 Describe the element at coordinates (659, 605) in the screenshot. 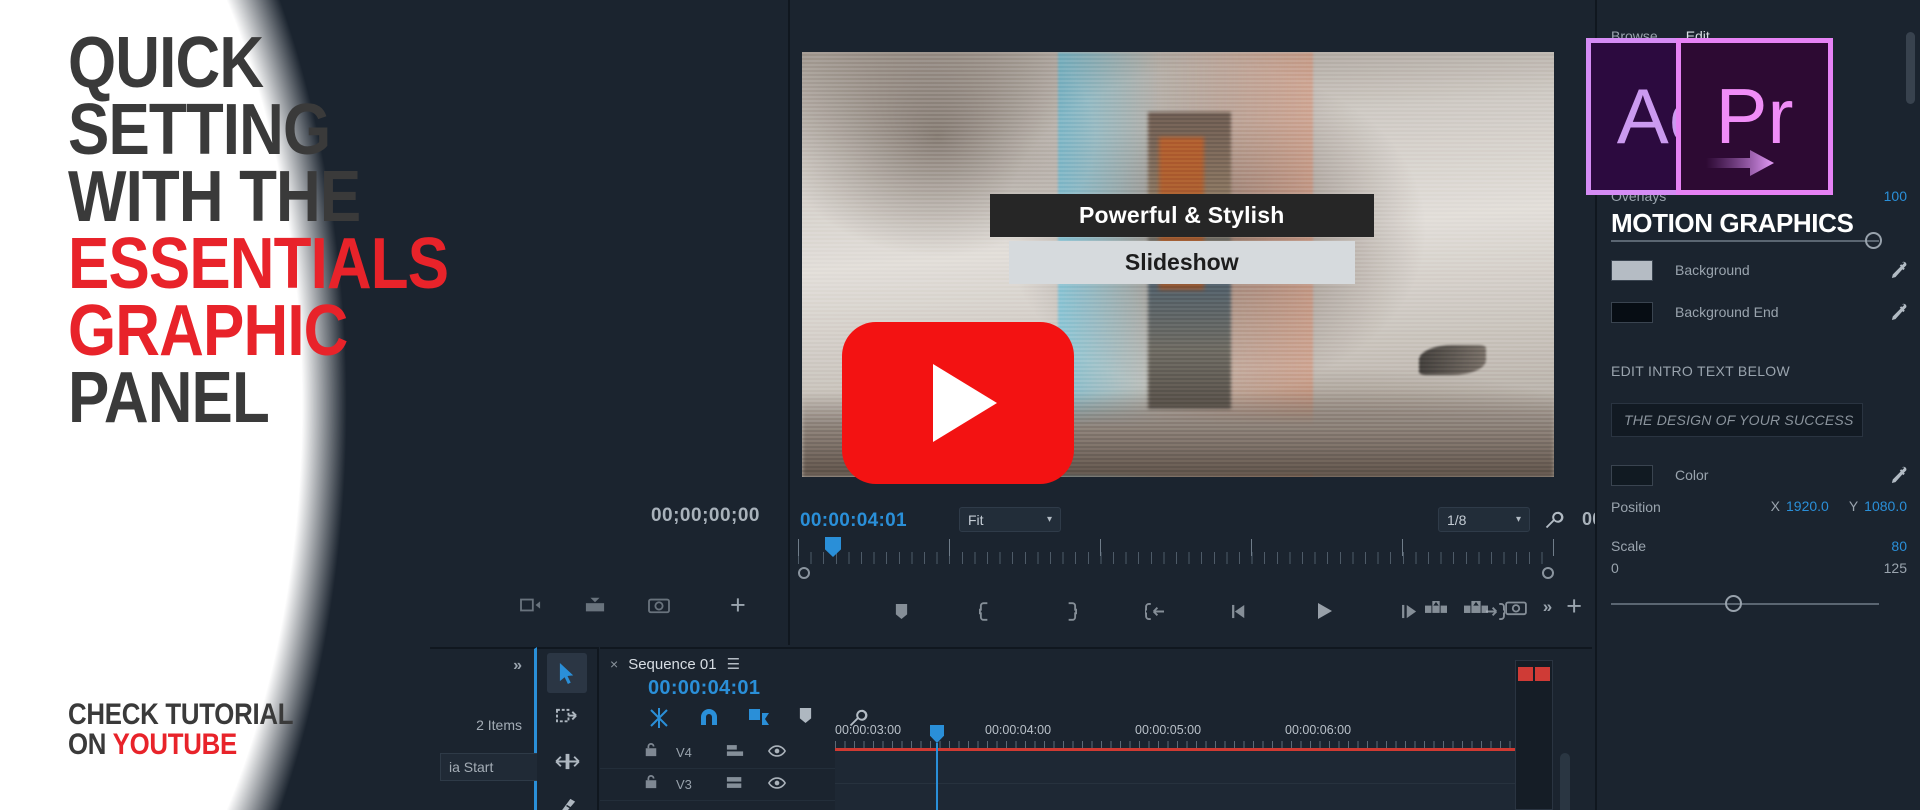

I see `camera-icon` at that location.